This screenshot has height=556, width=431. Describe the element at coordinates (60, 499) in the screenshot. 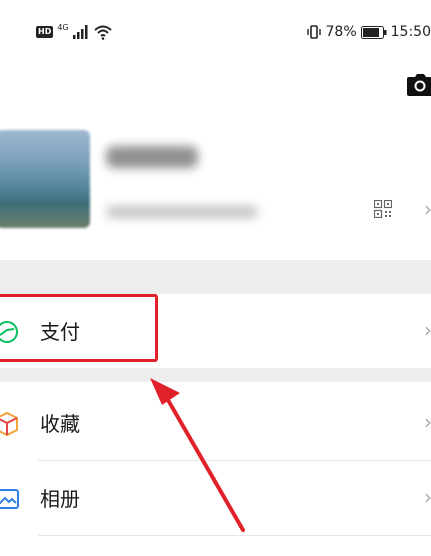

I see `menu-item-label: 相册` at that location.